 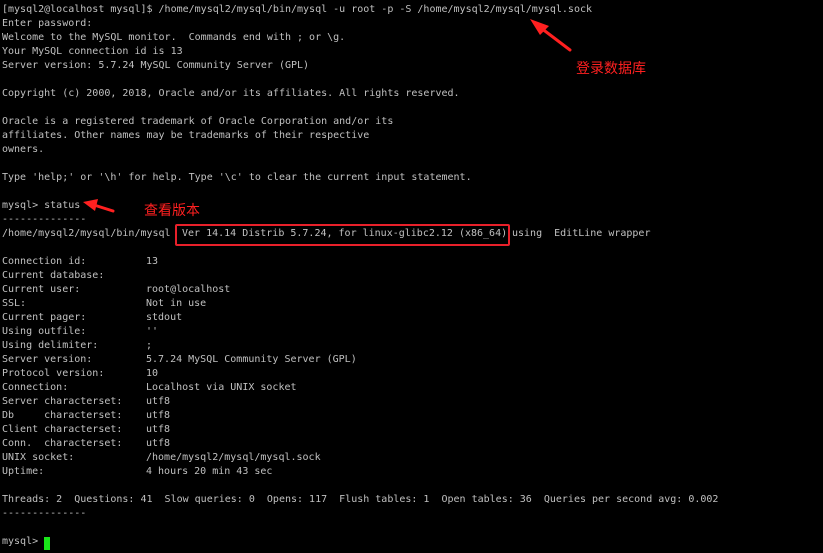 What do you see at coordinates (62, 443) in the screenshot?
I see `status-key: Conn. characterset:` at bounding box center [62, 443].